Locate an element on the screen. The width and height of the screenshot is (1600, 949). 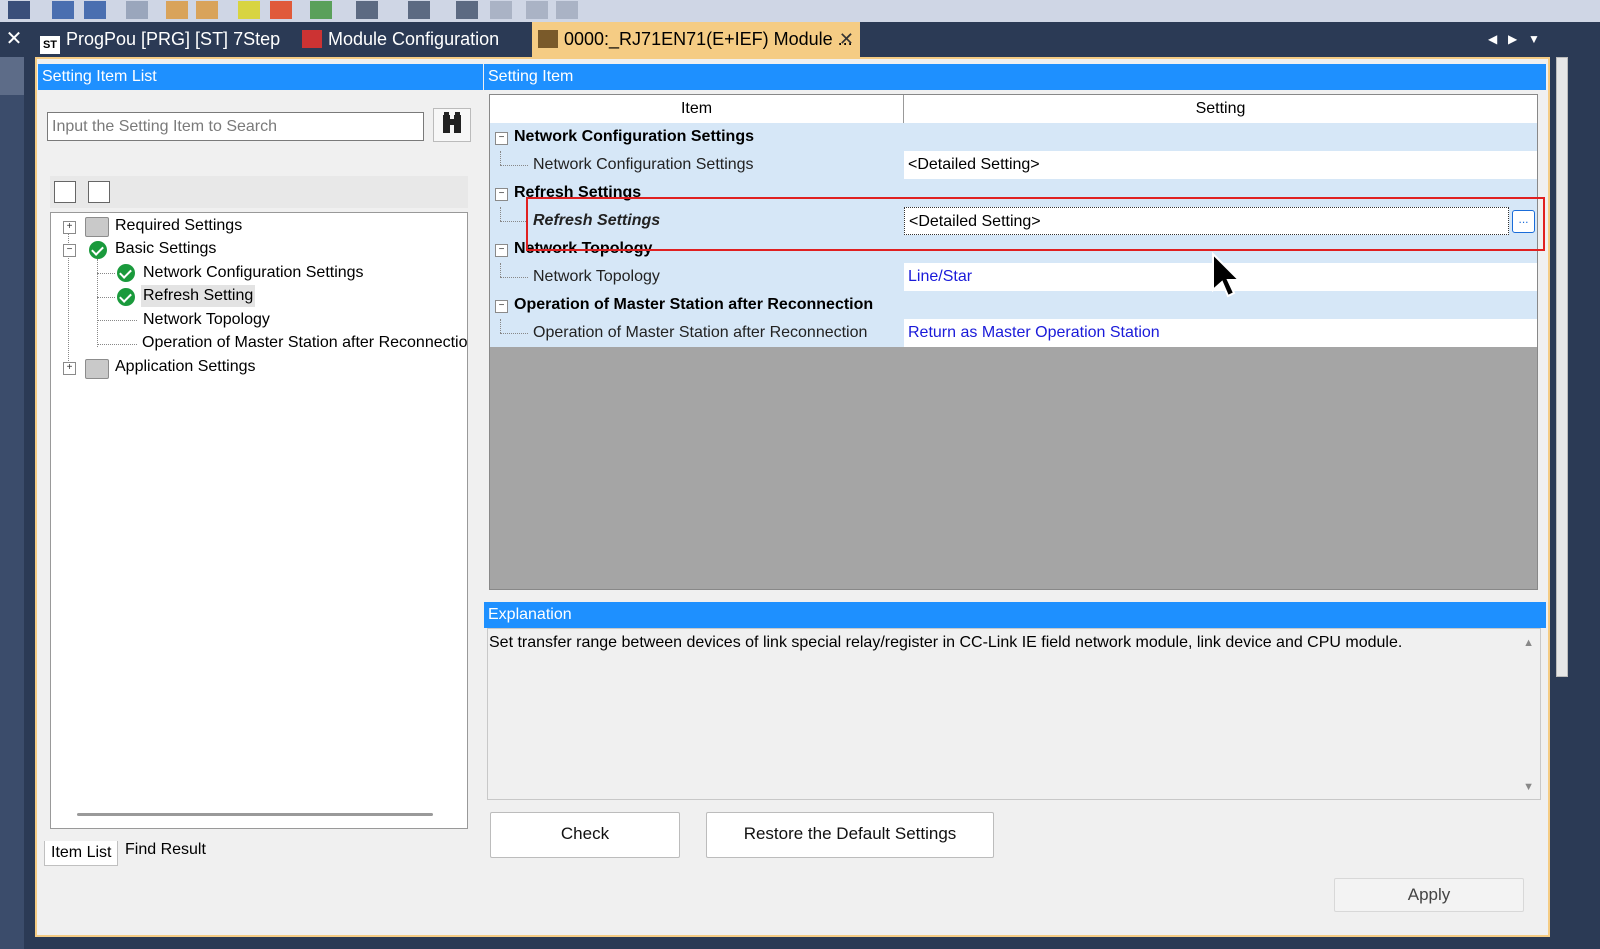
tab-list-dropdown-icon: ▼ is located at coordinates (1534, 39).